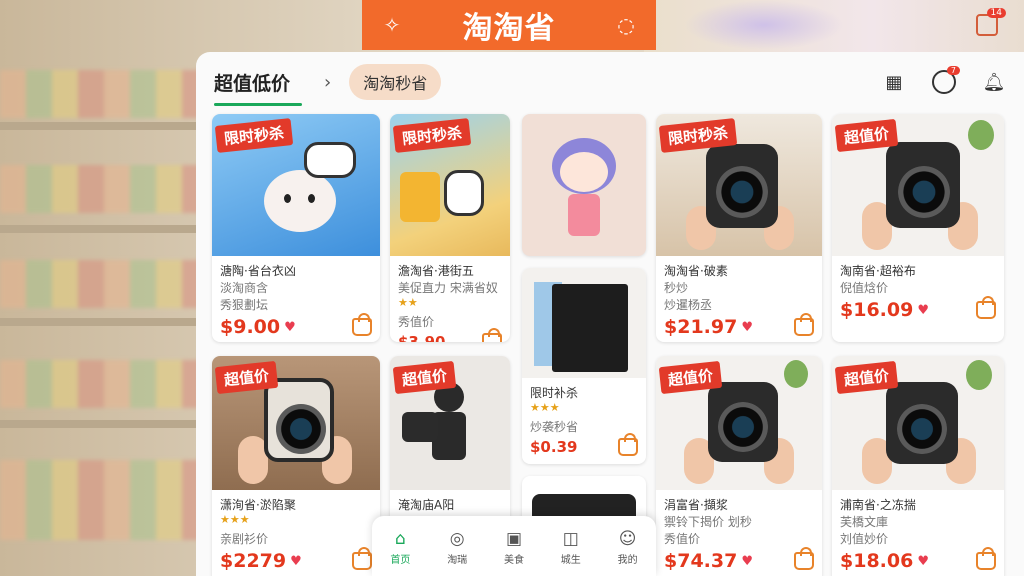  I want to click on product-price: $9.00, so click(250, 327).